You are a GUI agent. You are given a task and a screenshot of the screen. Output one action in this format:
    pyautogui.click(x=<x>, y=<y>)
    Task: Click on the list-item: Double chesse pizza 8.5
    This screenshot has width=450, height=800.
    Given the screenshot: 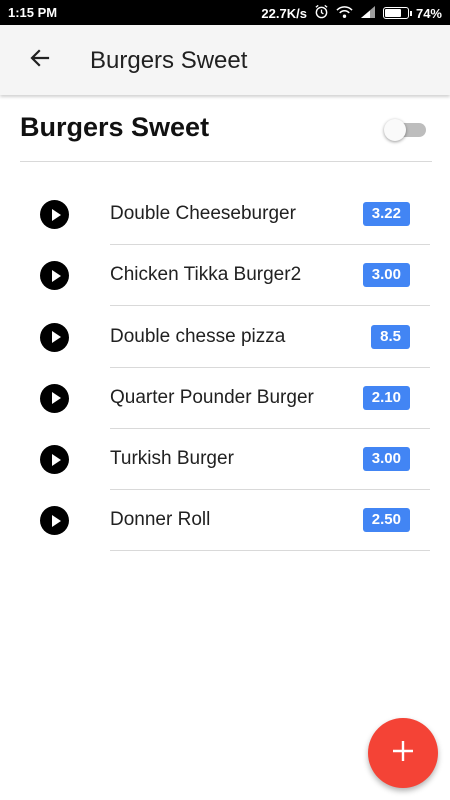 What is the action you would take?
    pyautogui.click(x=225, y=337)
    